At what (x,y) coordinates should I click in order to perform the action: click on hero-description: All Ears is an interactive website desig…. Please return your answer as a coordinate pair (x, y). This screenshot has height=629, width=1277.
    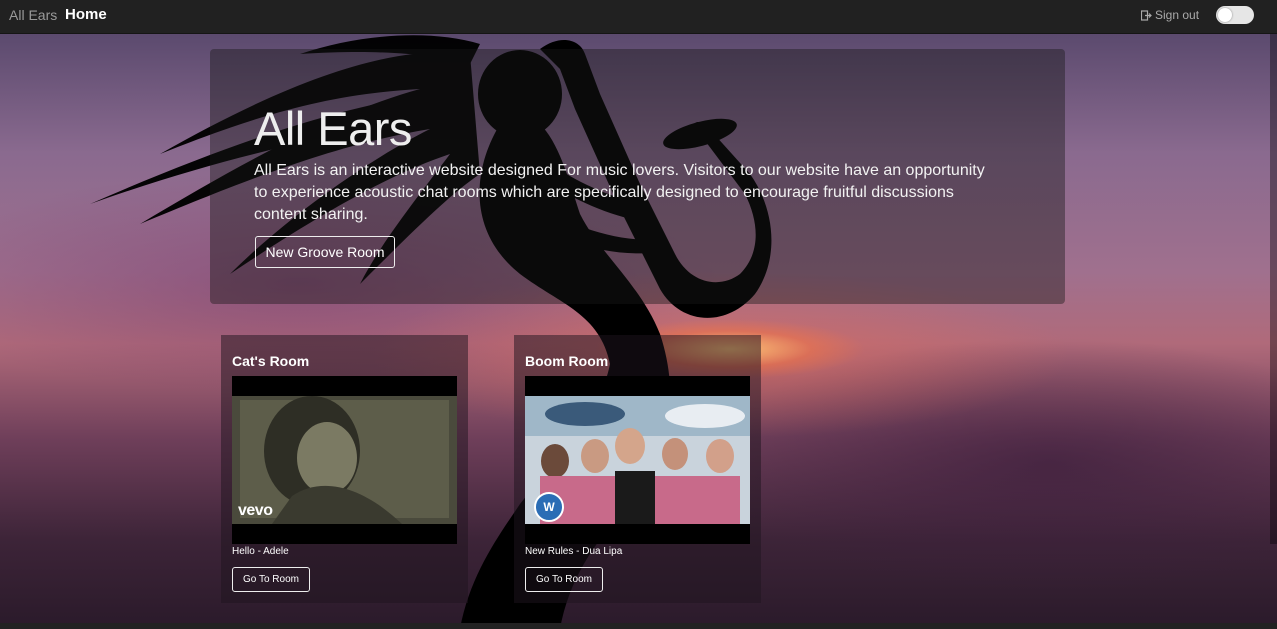
    Looking at the image, I should click on (619, 192).